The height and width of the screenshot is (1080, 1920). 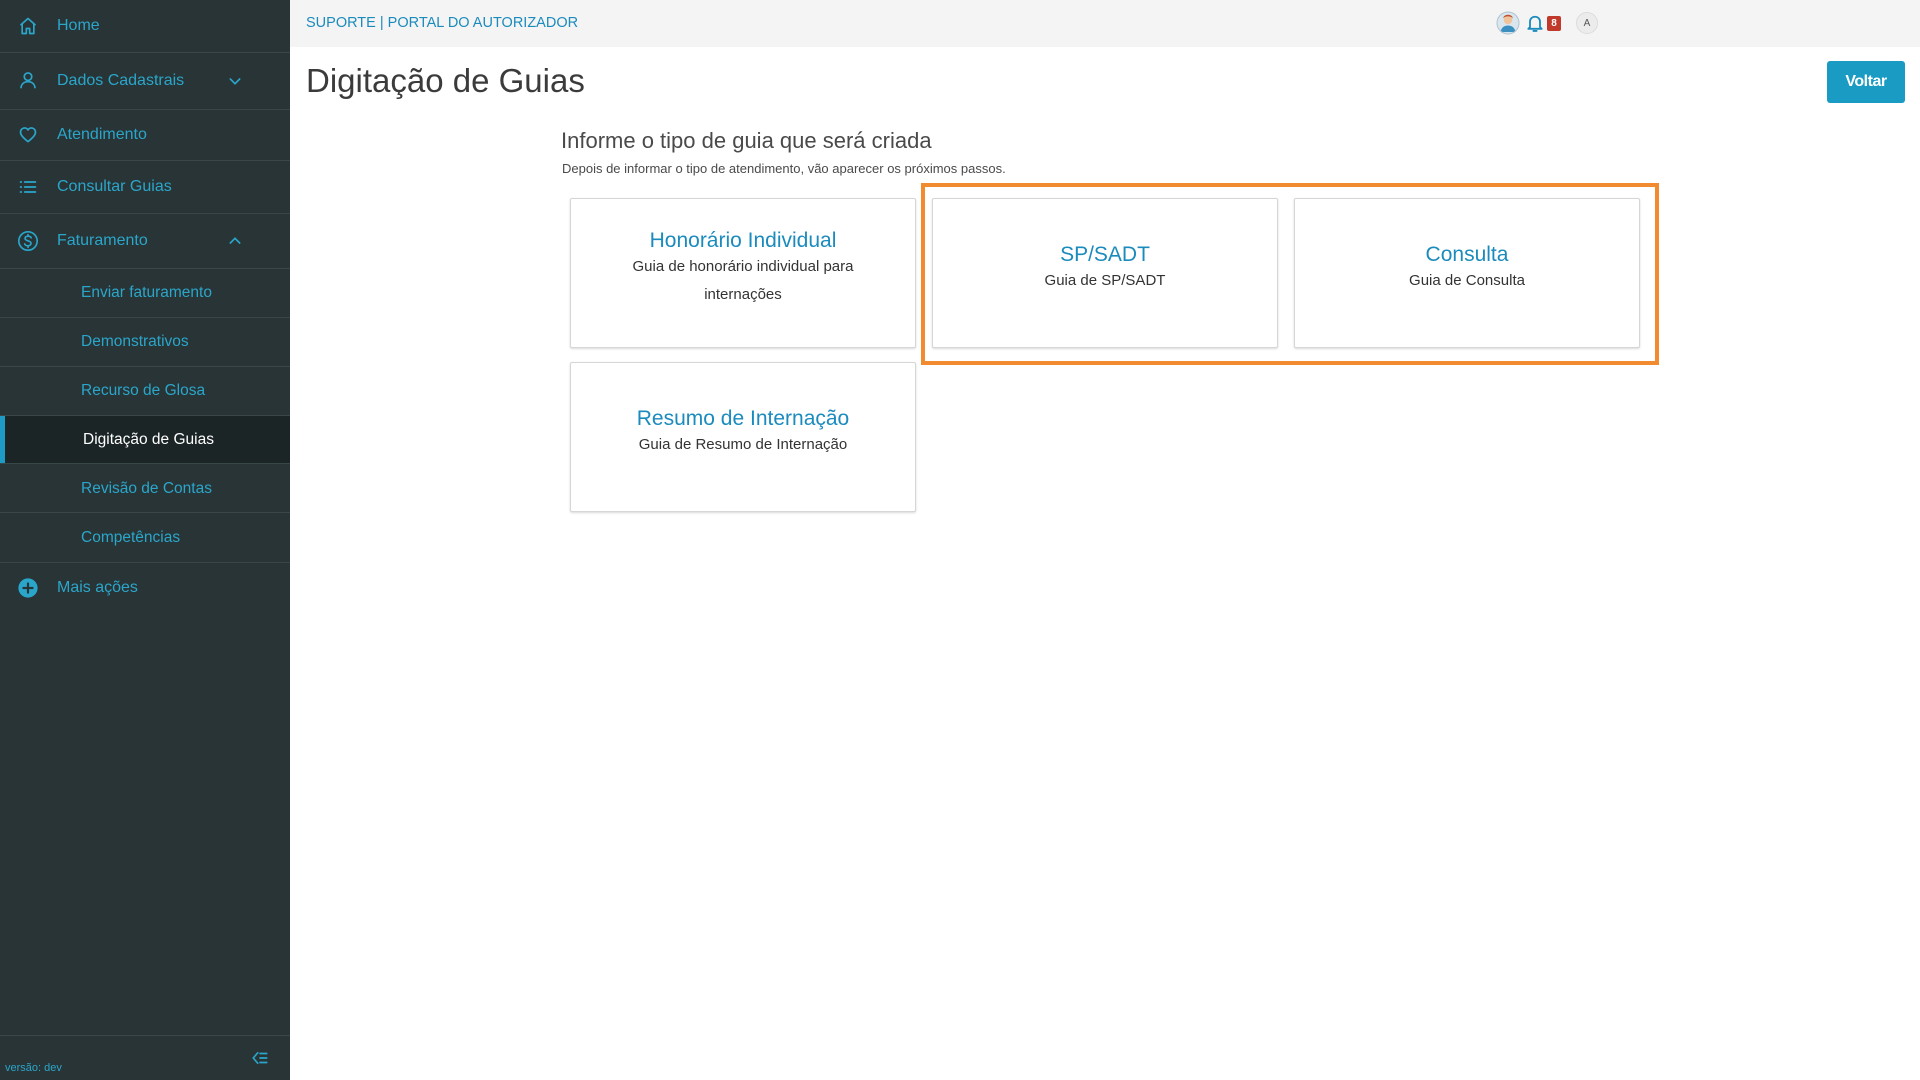 I want to click on sidebar-item-label: Home, so click(x=78, y=25).